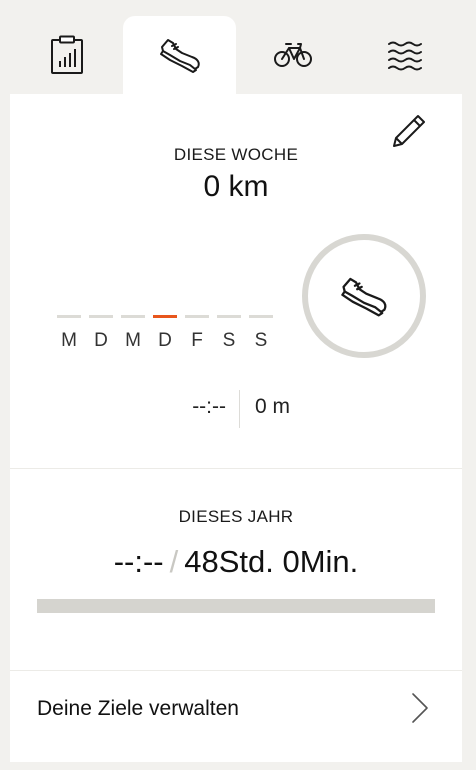 Image resolution: width=476 pixels, height=770 pixels. I want to click on edit-goal-button, so click(408, 132).